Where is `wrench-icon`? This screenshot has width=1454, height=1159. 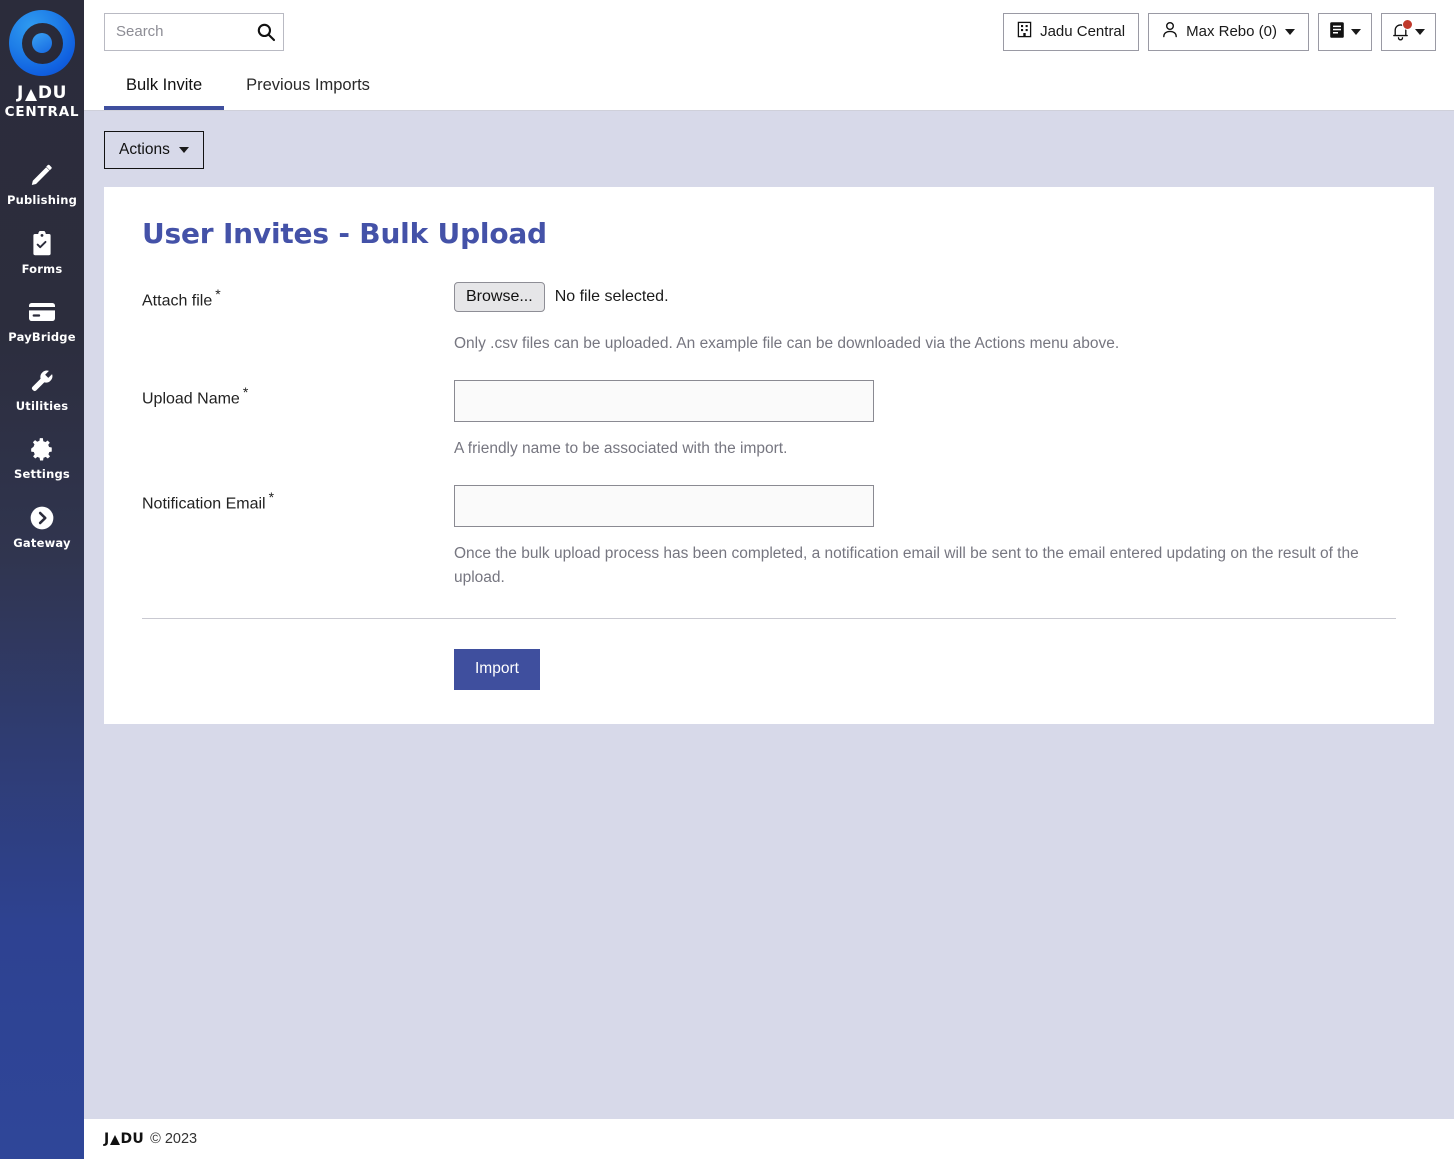 wrench-icon is located at coordinates (42, 381).